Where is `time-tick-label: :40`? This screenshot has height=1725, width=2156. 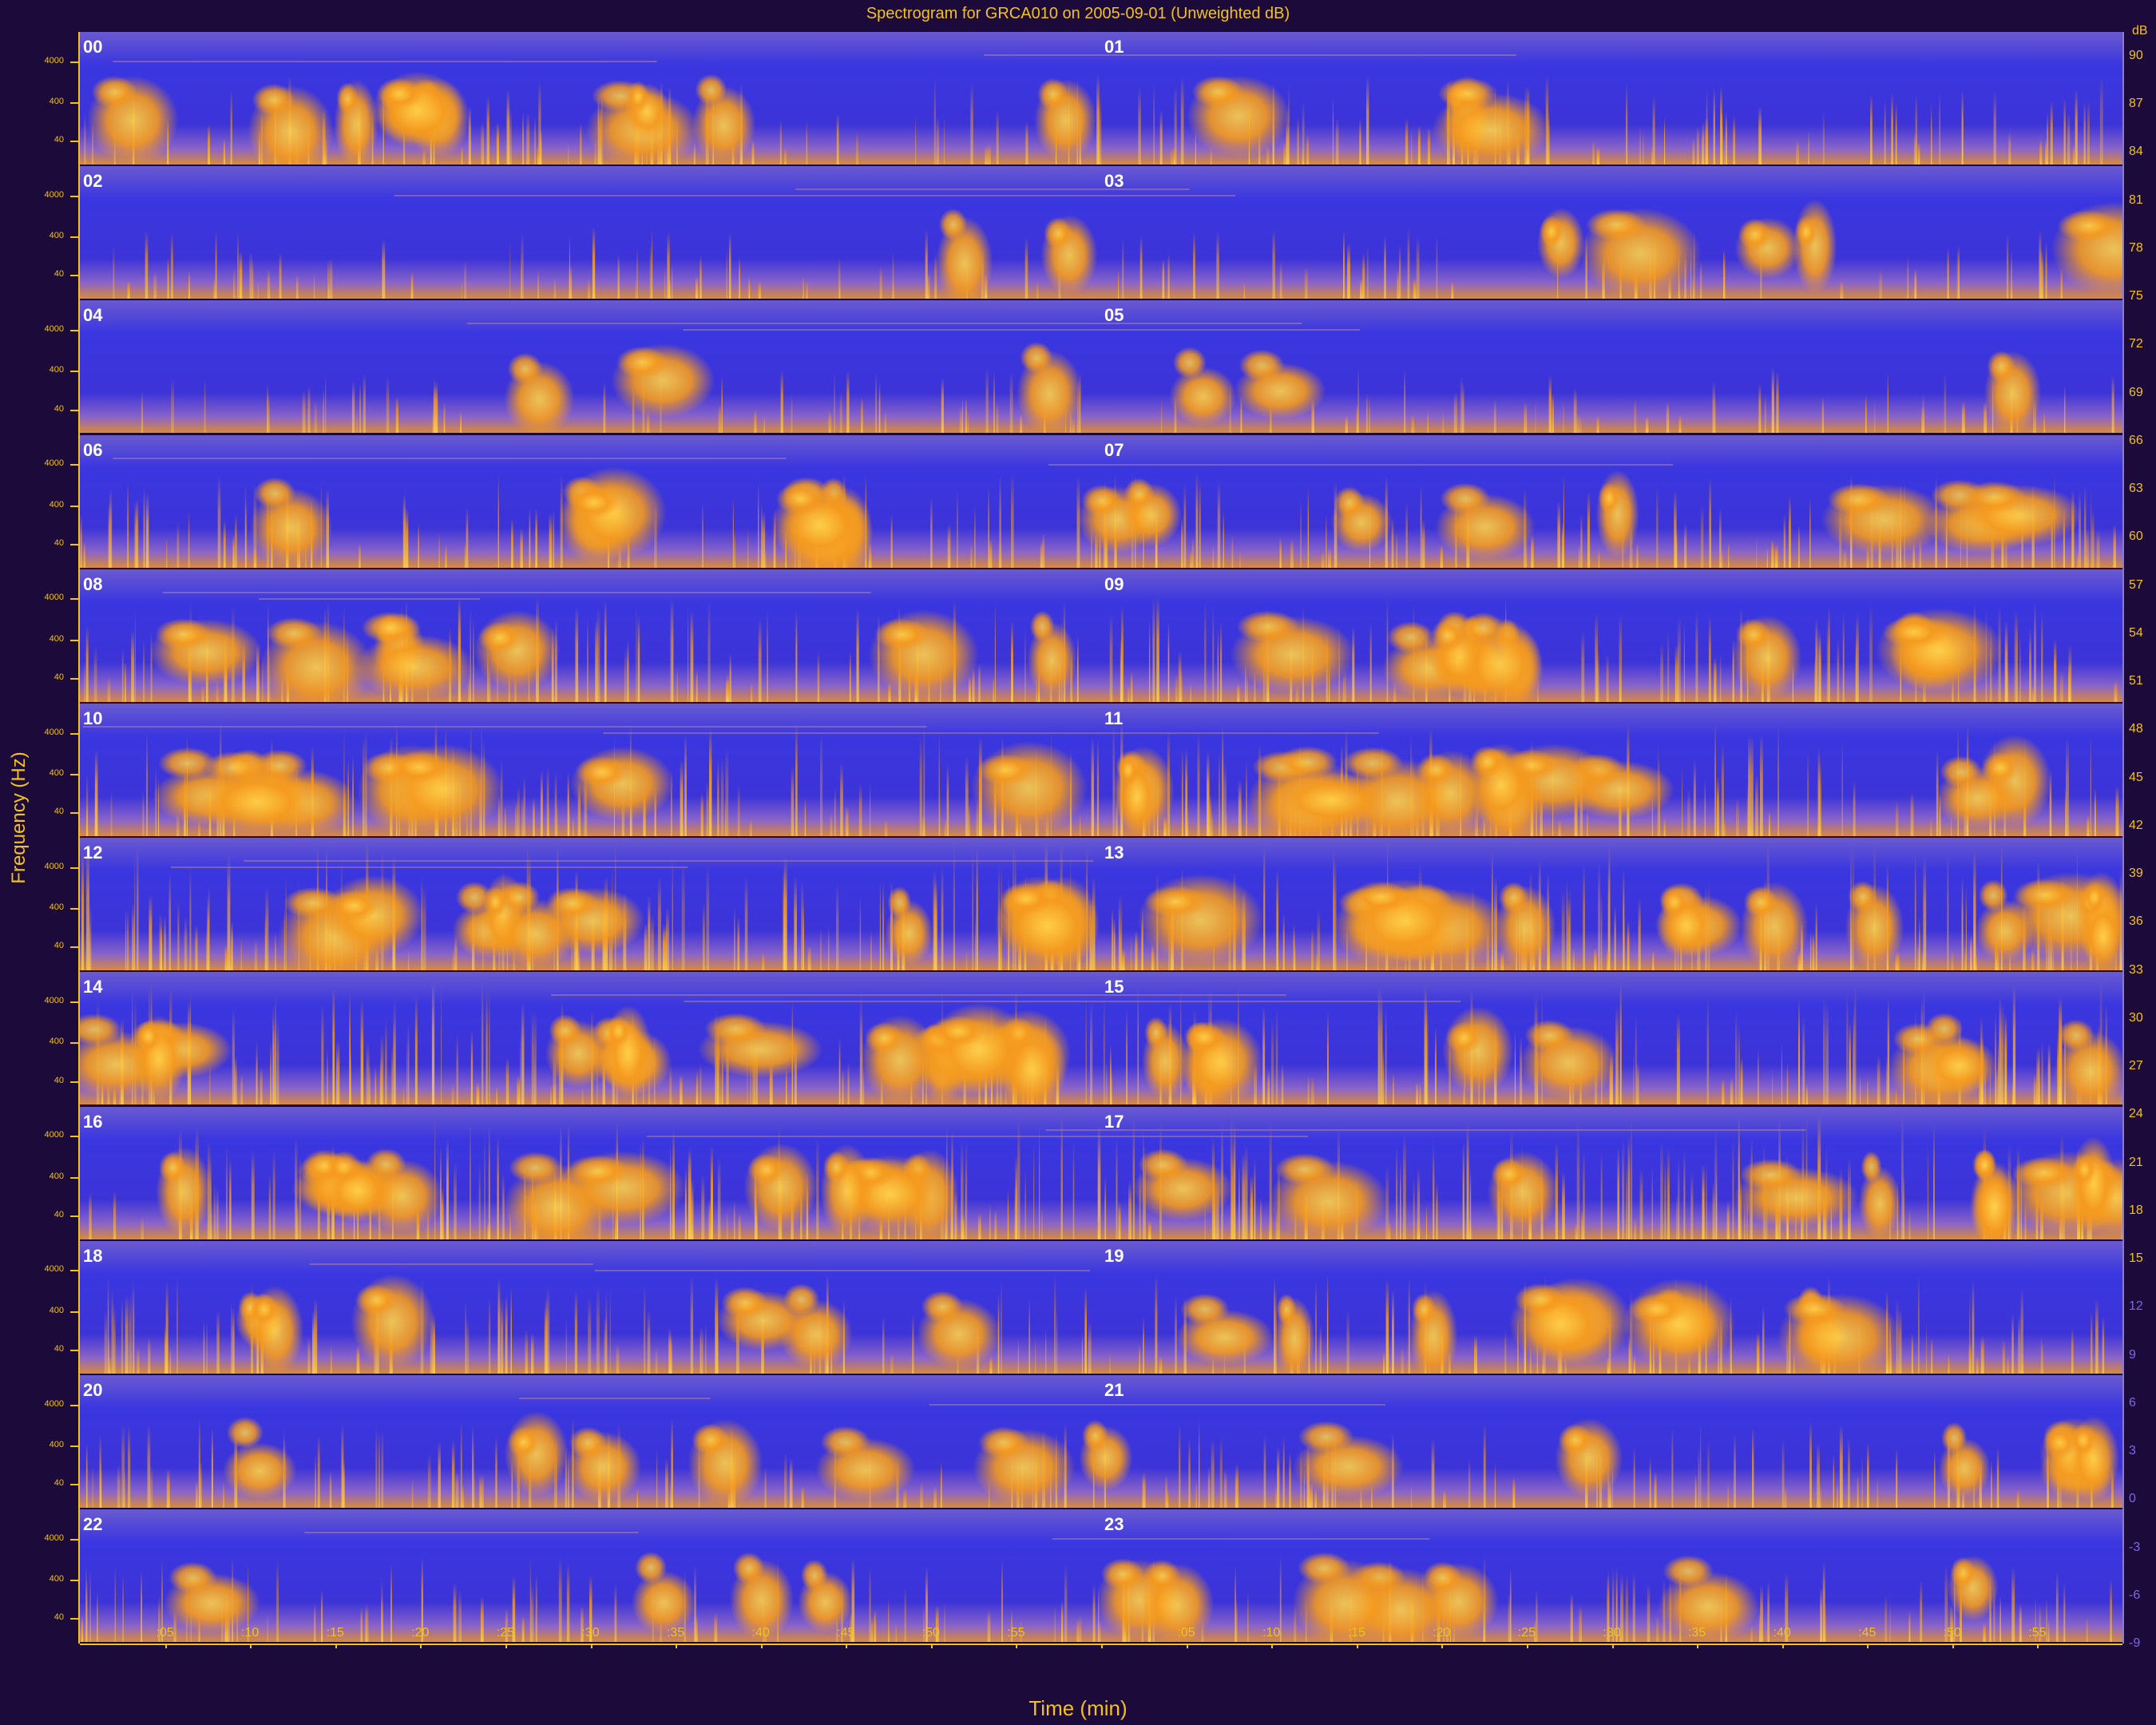
time-tick-label: :40 is located at coordinates (1782, 1633).